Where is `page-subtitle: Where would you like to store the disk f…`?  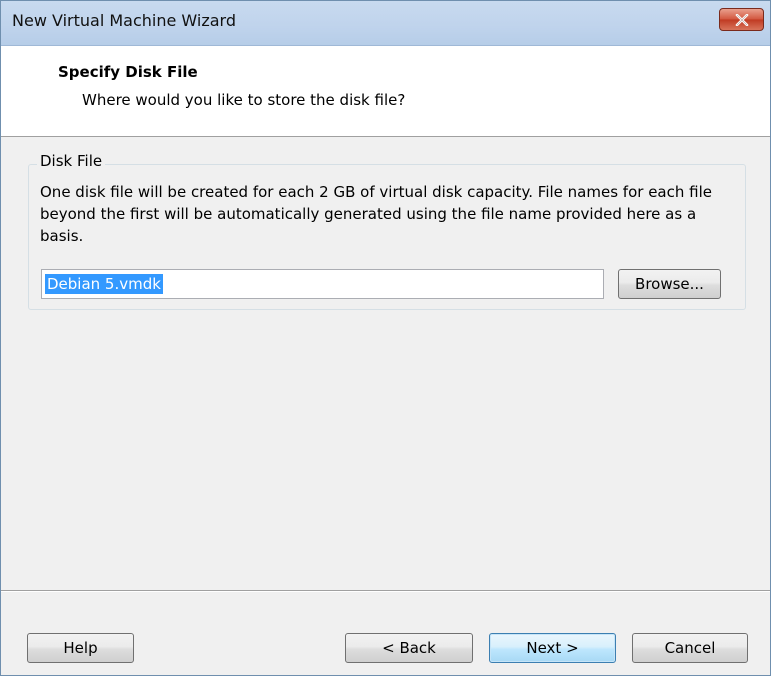 page-subtitle: Where would you like to store the disk f… is located at coordinates (244, 100).